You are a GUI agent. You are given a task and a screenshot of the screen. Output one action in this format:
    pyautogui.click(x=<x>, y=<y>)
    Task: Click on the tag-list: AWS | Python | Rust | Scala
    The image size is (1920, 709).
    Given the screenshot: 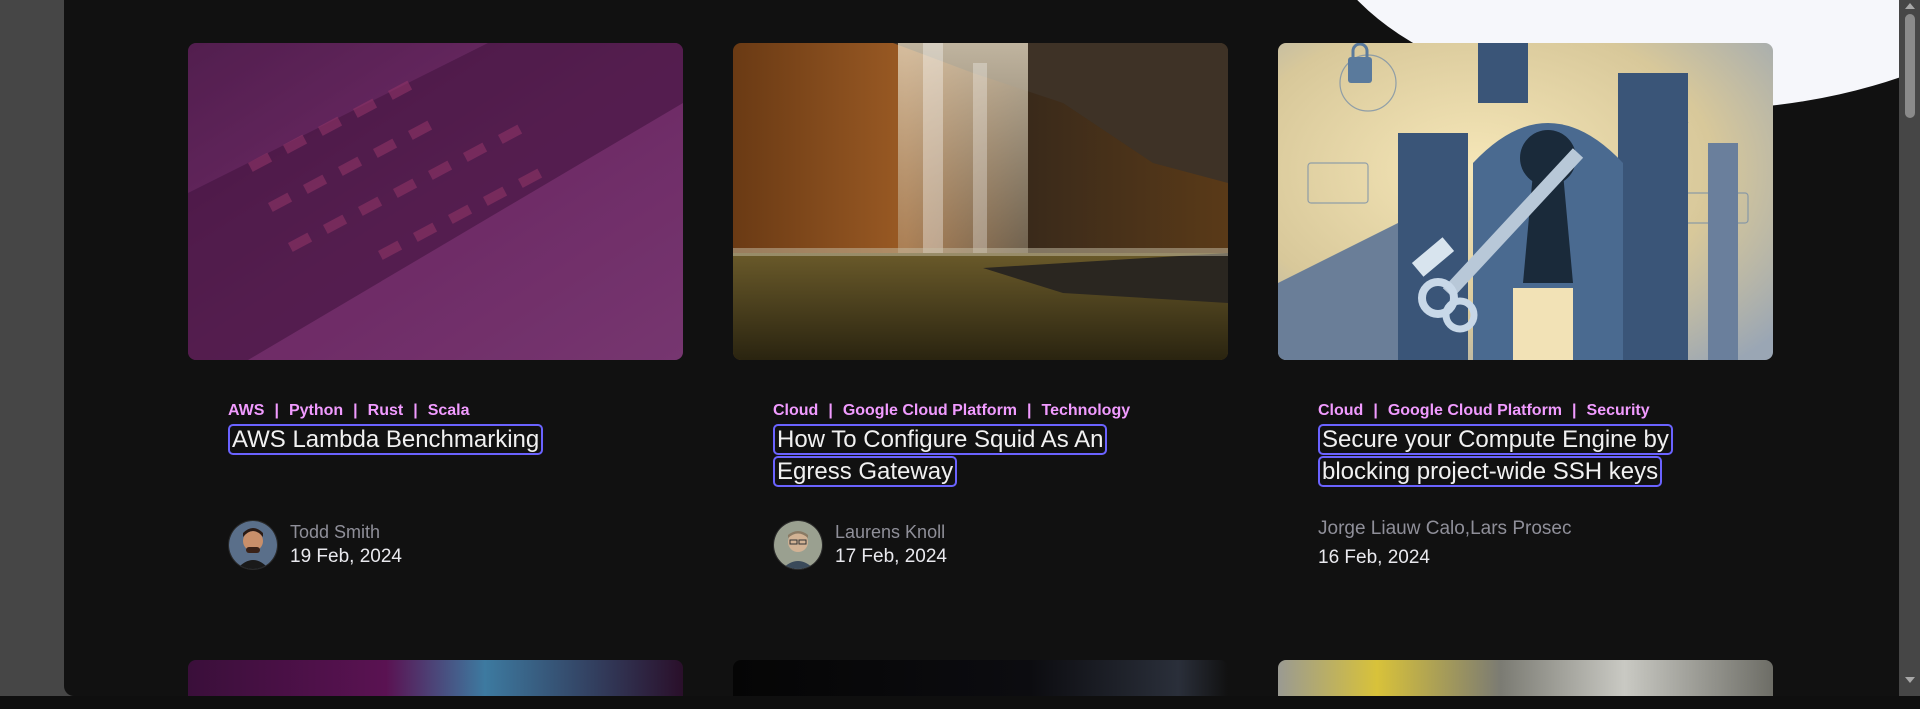 What is the action you would take?
    pyautogui.click(x=455, y=411)
    